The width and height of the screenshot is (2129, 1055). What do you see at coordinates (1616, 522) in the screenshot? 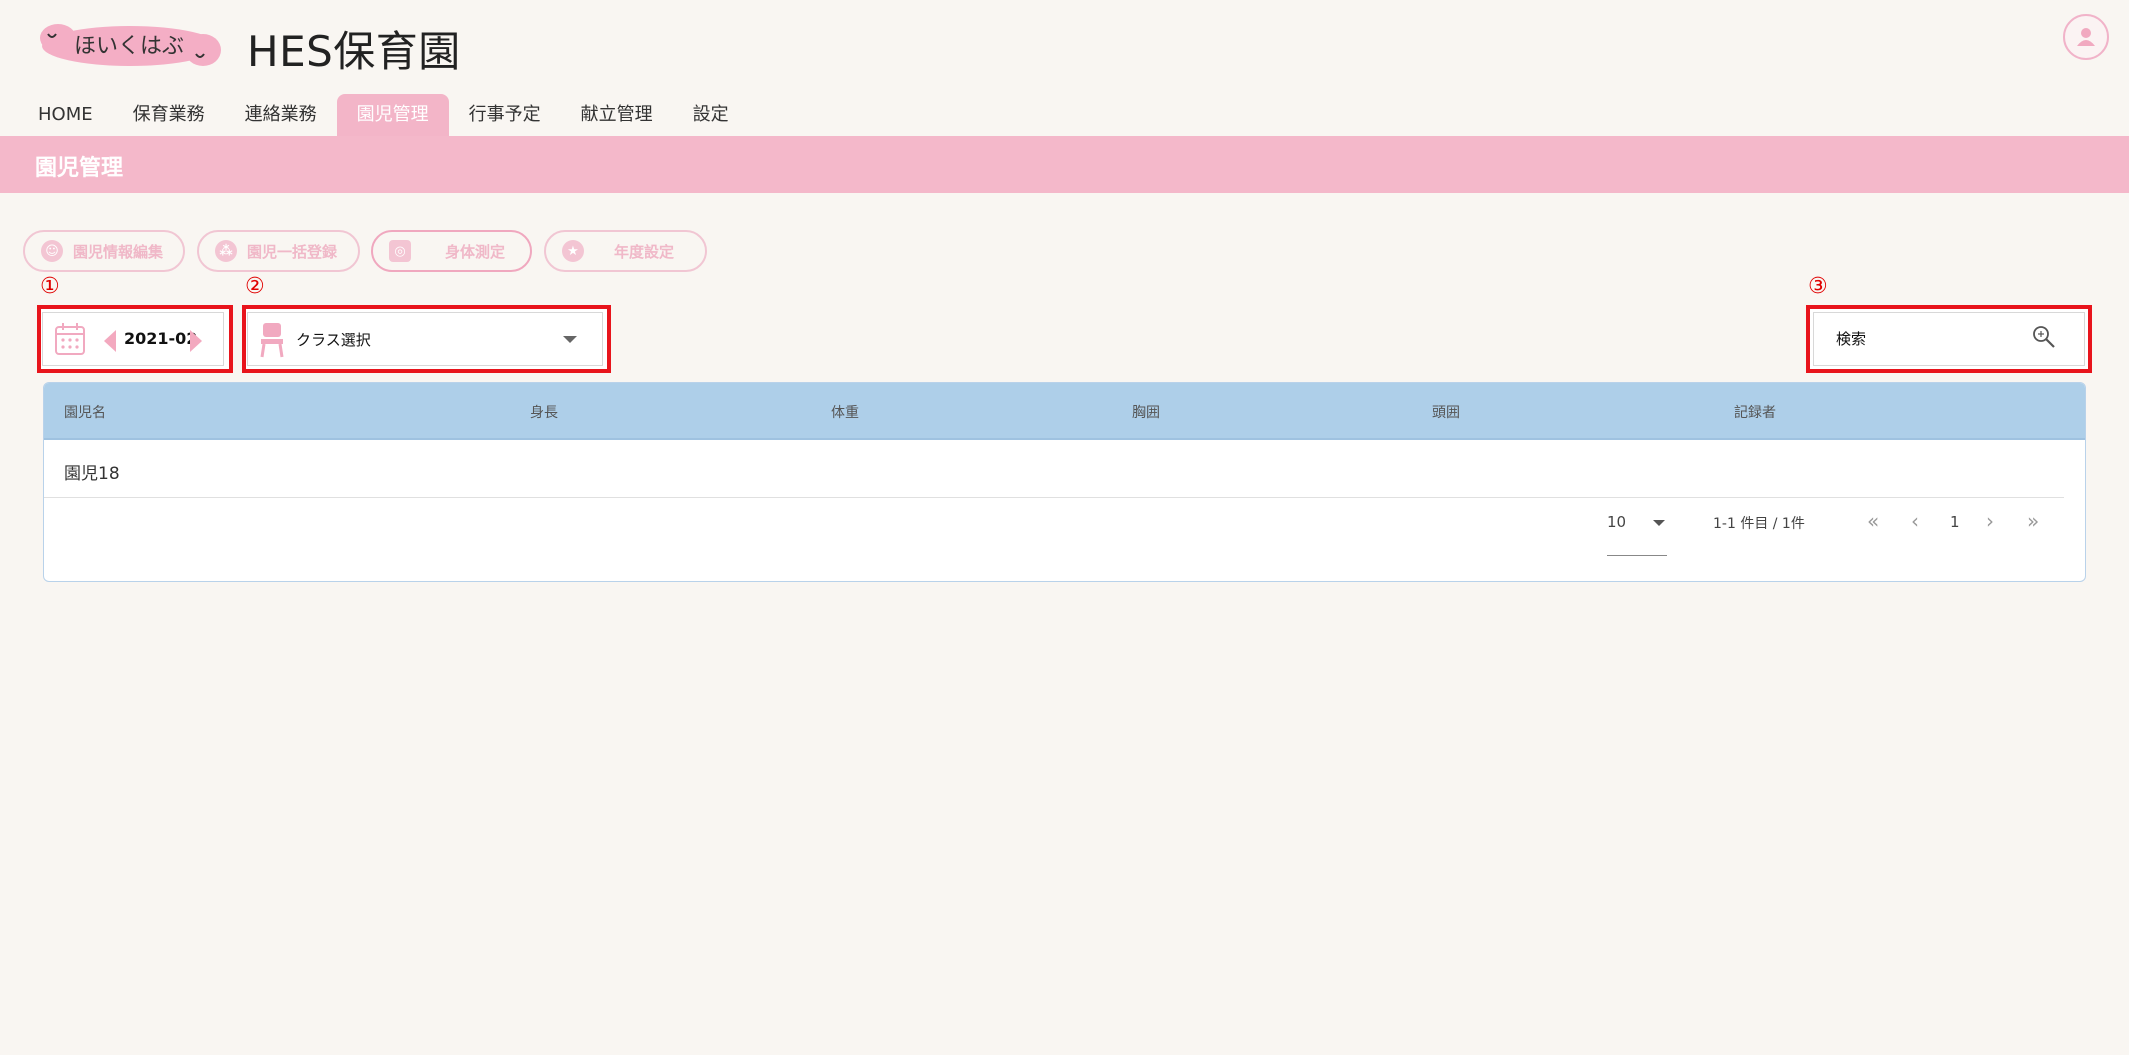
I see `rows-per-page-select: 10` at bounding box center [1616, 522].